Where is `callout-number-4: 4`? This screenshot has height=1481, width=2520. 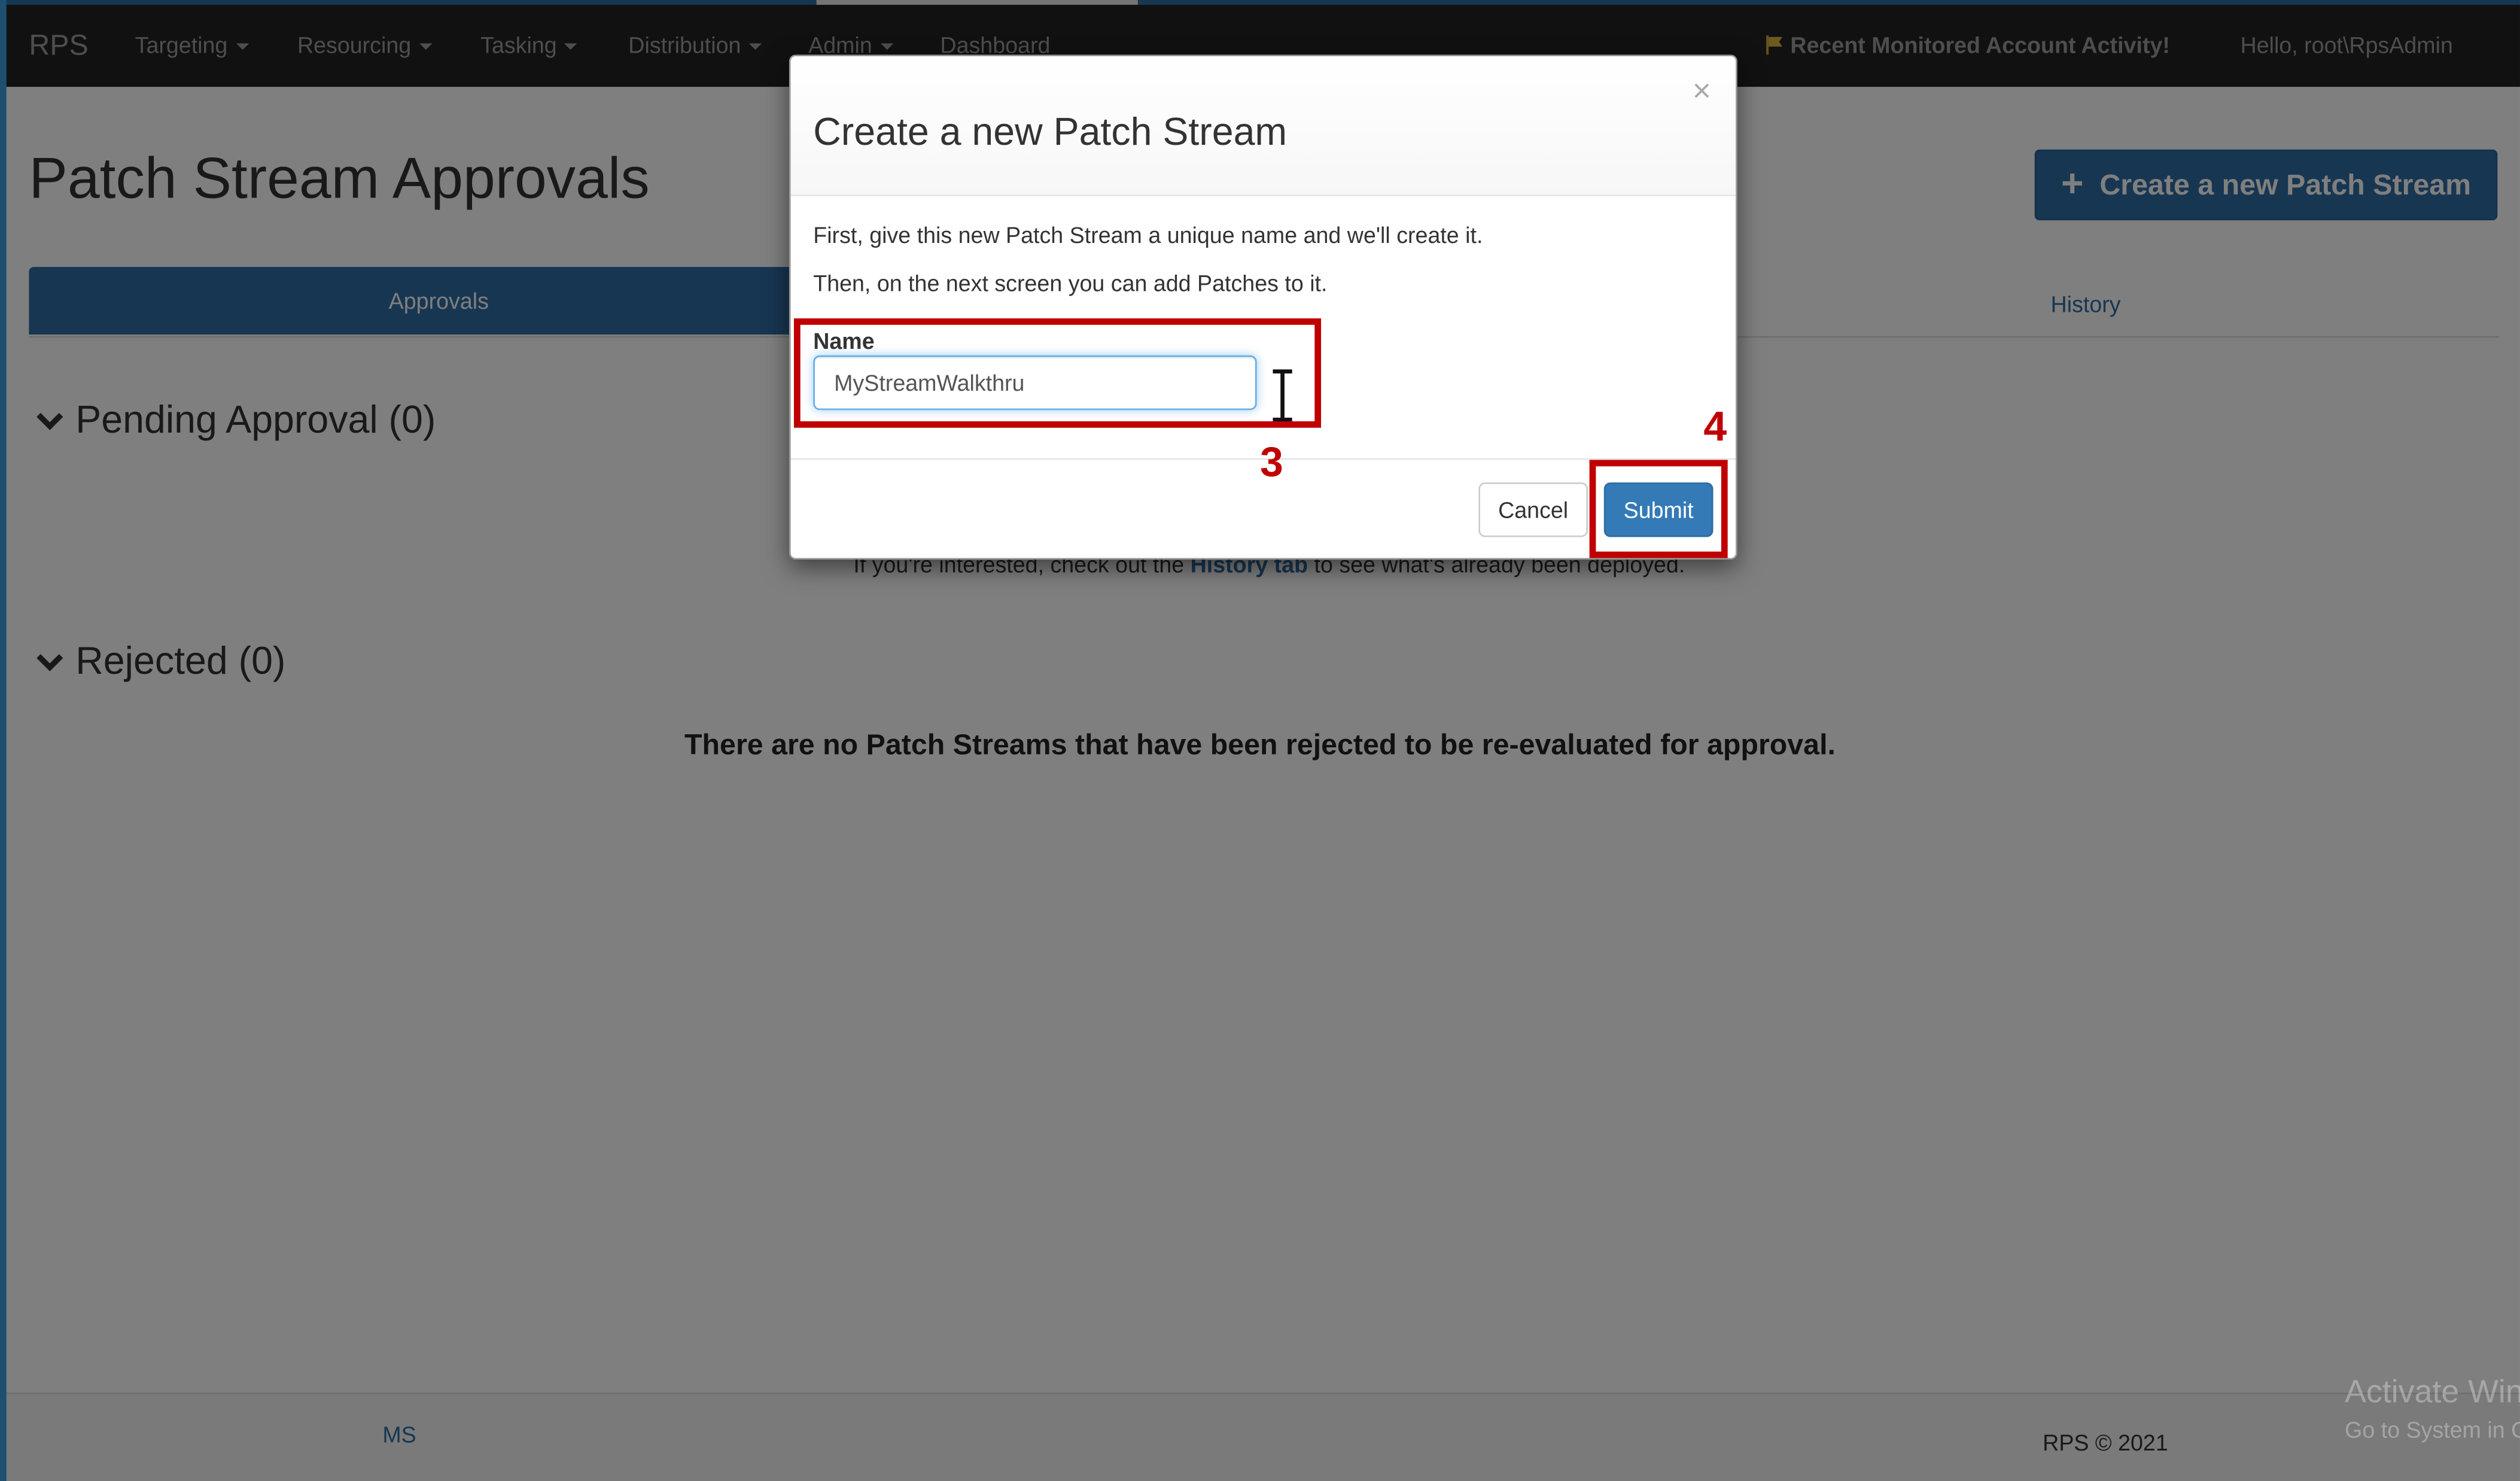 callout-number-4: 4 is located at coordinates (1715, 426).